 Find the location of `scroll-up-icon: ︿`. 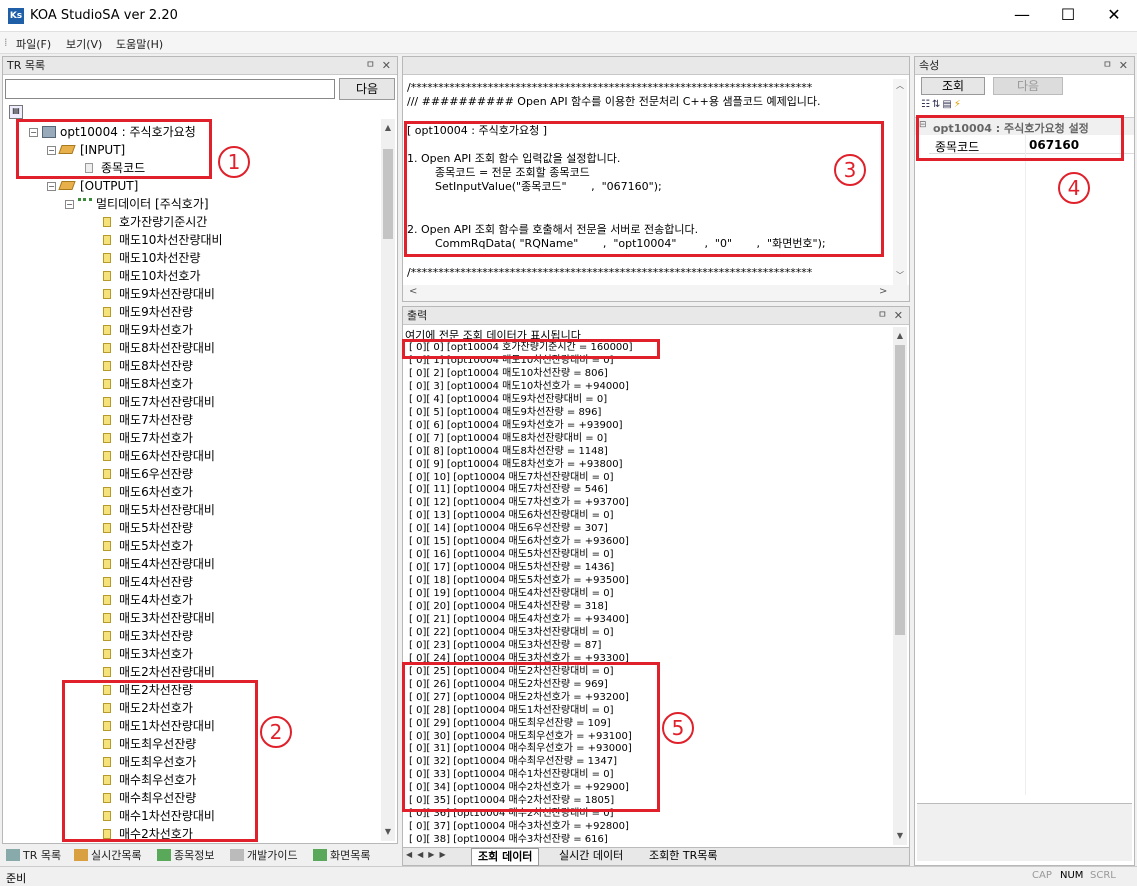

scroll-up-icon: ︿ is located at coordinates (900, 86).